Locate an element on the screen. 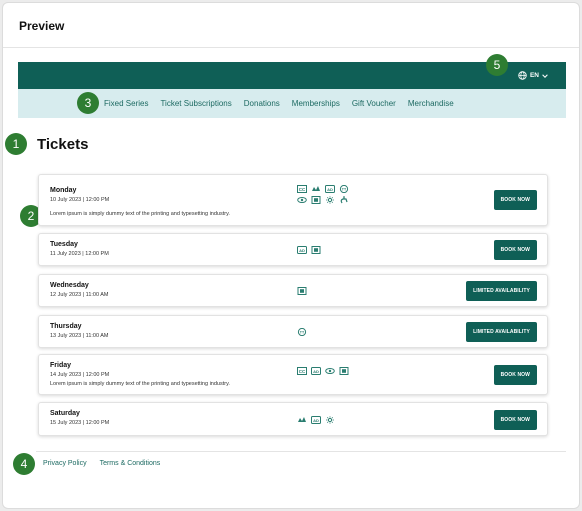 The width and height of the screenshot is (582, 511). ticket-day: Wednesday is located at coordinates (69, 285).